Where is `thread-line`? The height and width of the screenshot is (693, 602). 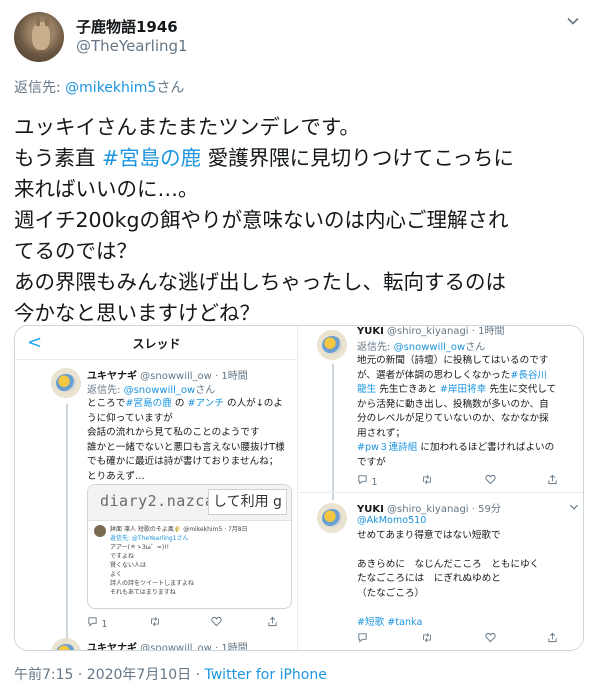
thread-line is located at coordinates (333, 432).